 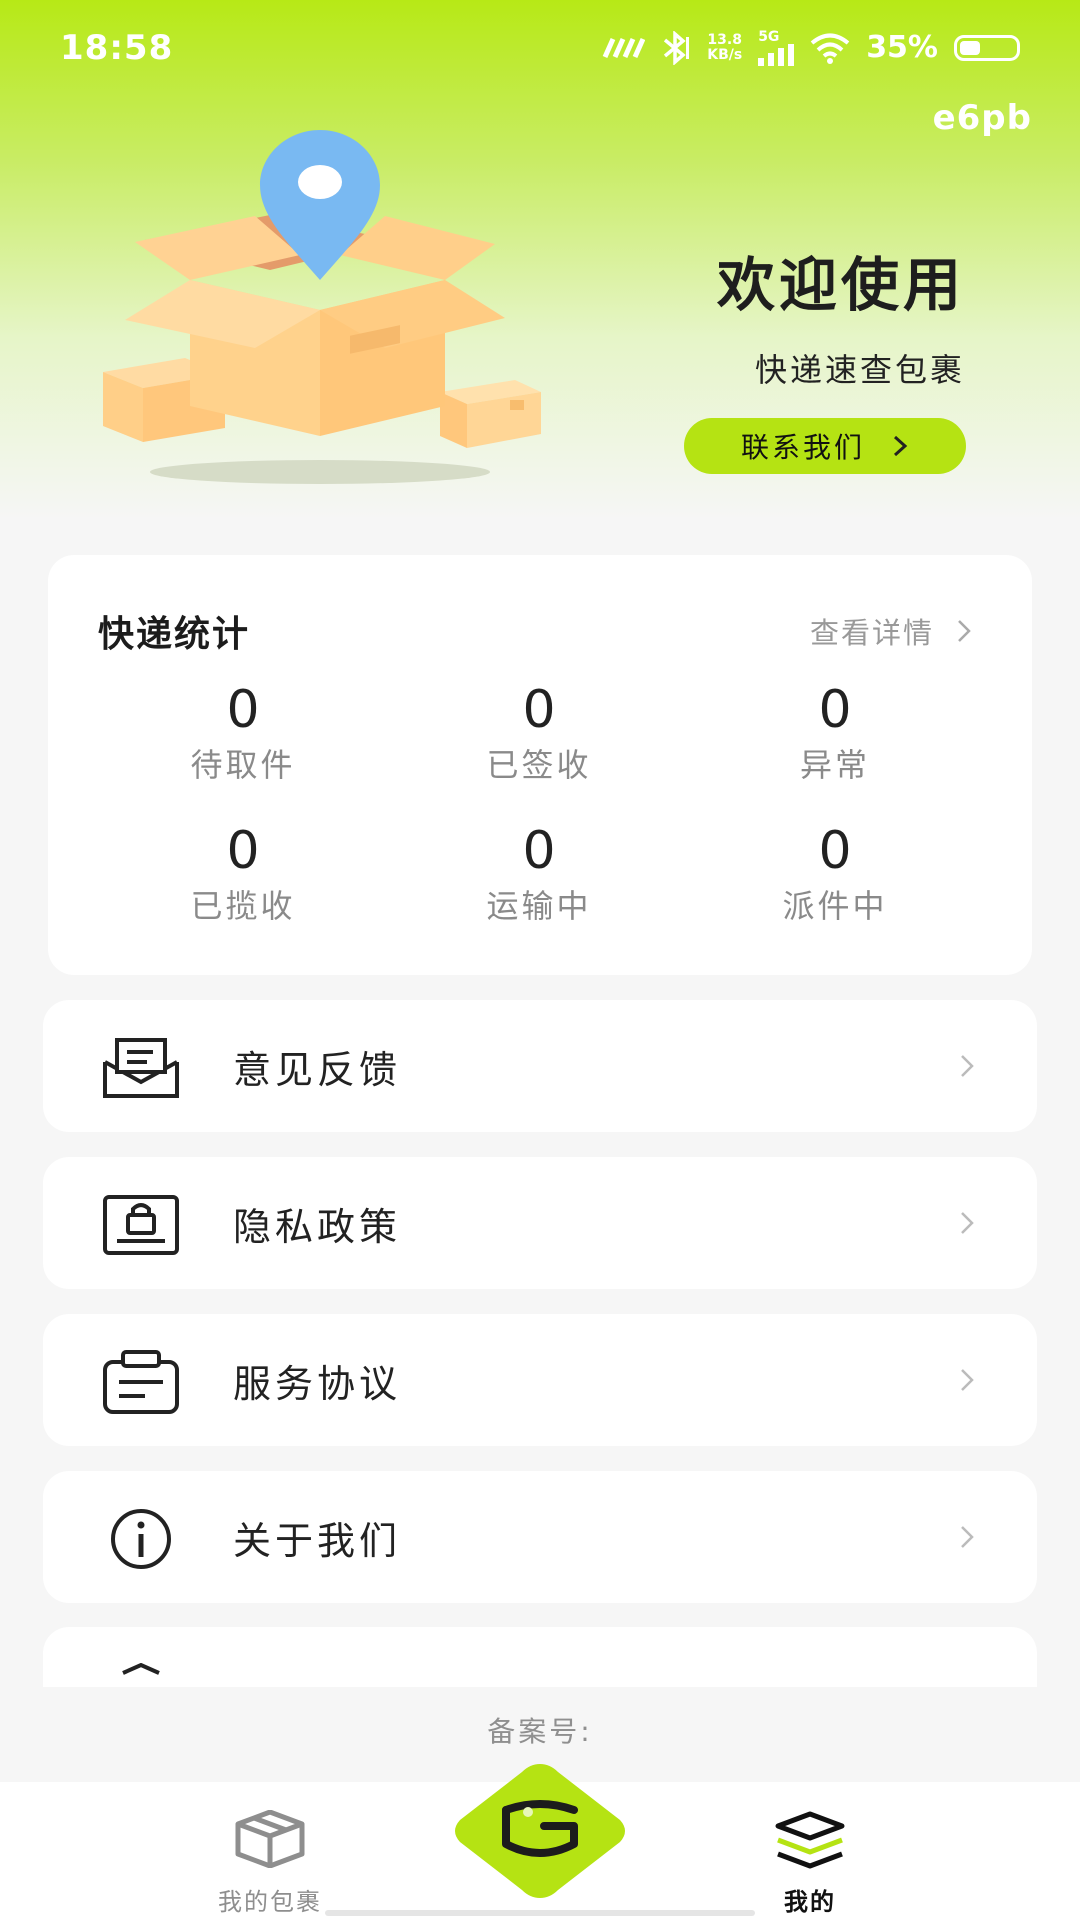 What do you see at coordinates (141, 1225) in the screenshot?
I see `privacy-lock-icon` at bounding box center [141, 1225].